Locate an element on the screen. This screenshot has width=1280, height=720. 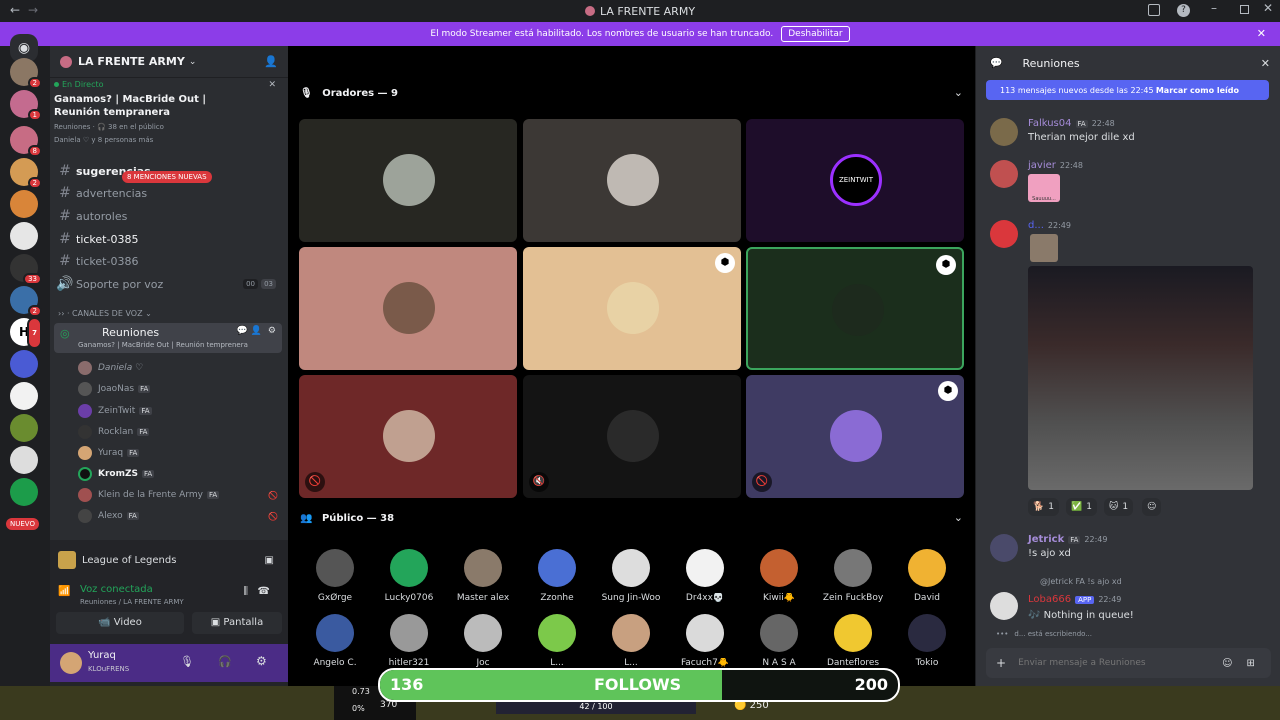
activity-row: League of Legends ▣ is located at coordinates (169, 560).